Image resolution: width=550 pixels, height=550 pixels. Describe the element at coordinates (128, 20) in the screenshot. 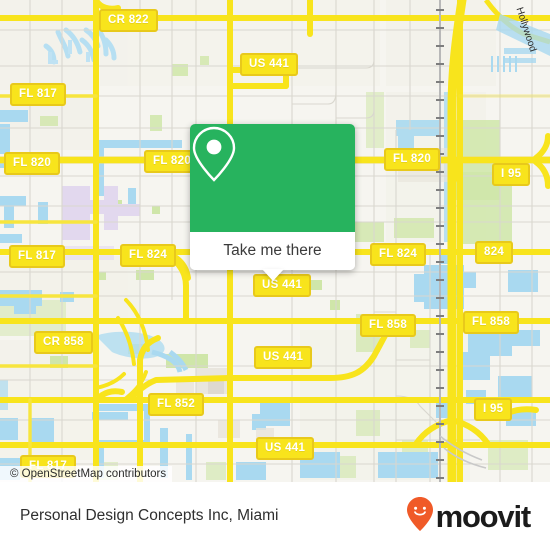

I see `road-shield-cr-822: CR 822` at that location.